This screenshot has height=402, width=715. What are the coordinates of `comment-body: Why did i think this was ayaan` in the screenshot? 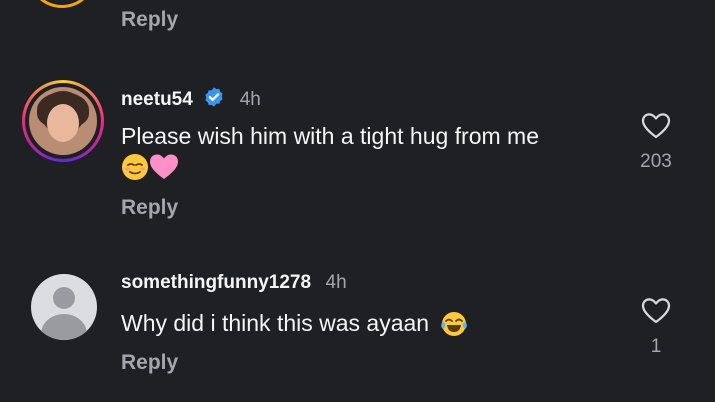 It's located at (371, 325).